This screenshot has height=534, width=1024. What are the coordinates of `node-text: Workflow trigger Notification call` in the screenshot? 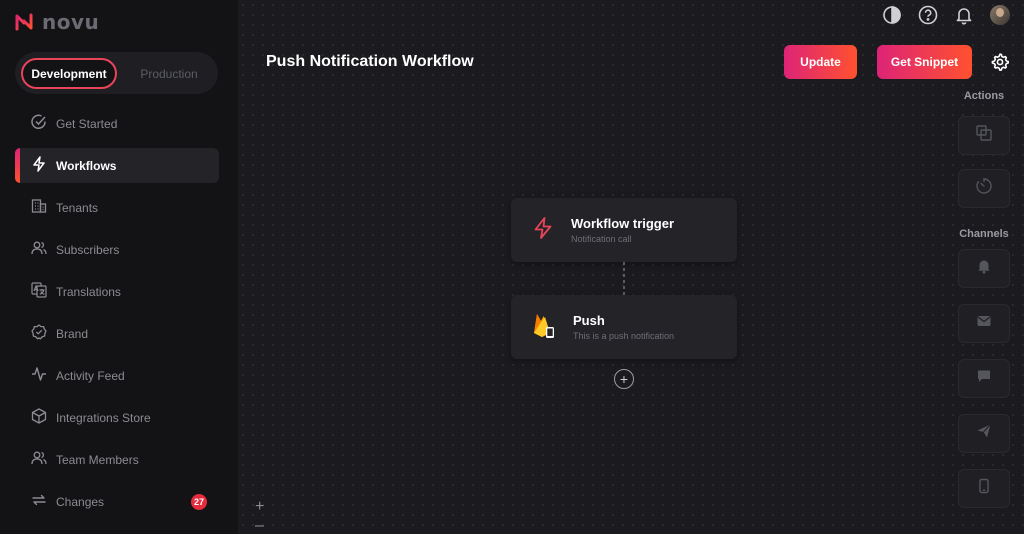 It's located at (622, 230).